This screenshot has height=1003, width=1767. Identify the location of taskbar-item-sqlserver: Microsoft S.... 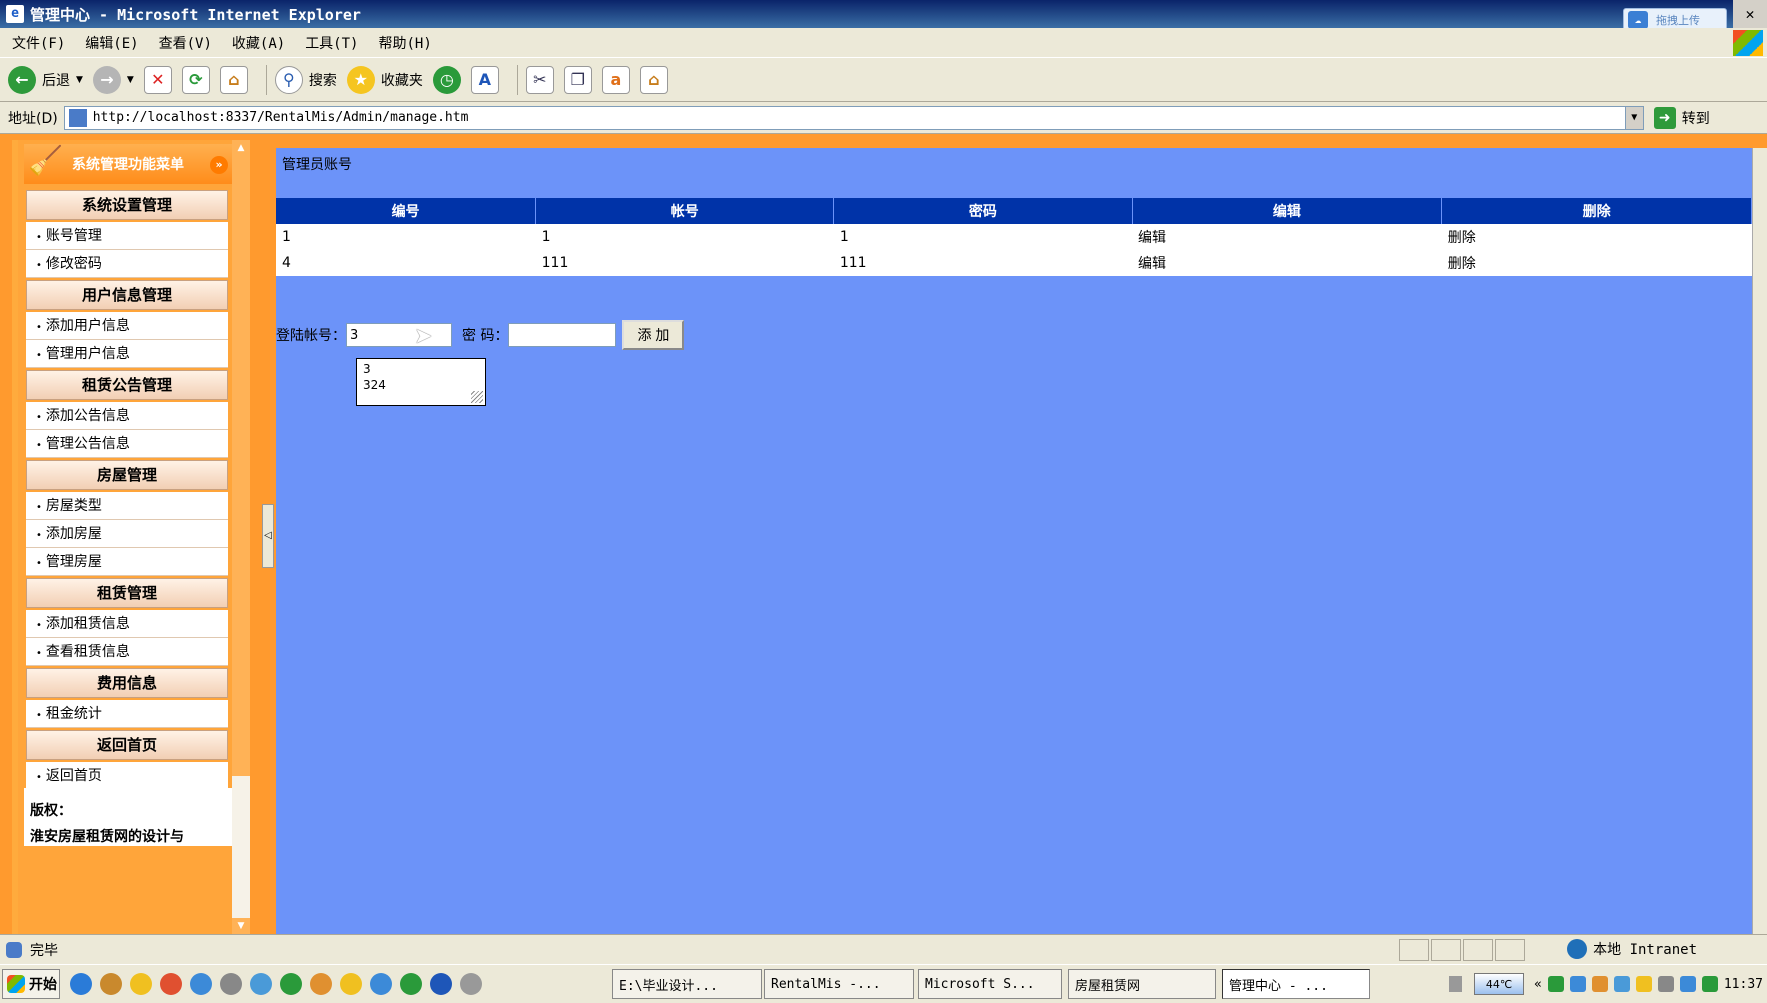
(990, 984).